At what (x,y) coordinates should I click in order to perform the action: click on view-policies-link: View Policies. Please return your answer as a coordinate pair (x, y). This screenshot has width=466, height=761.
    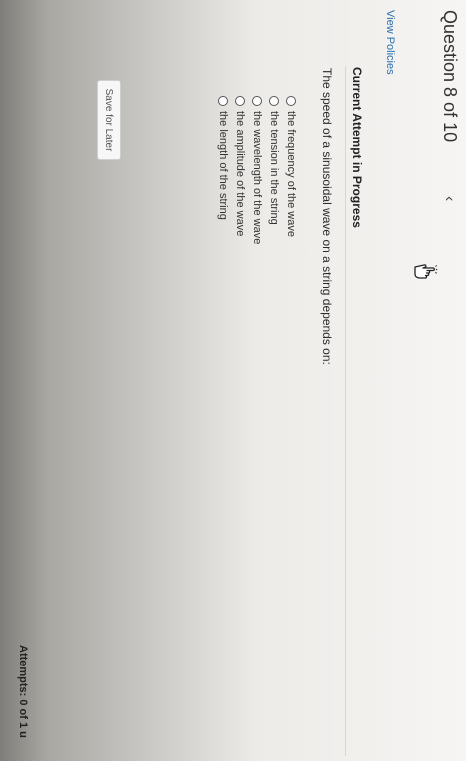
    Looking at the image, I should click on (390, 42).